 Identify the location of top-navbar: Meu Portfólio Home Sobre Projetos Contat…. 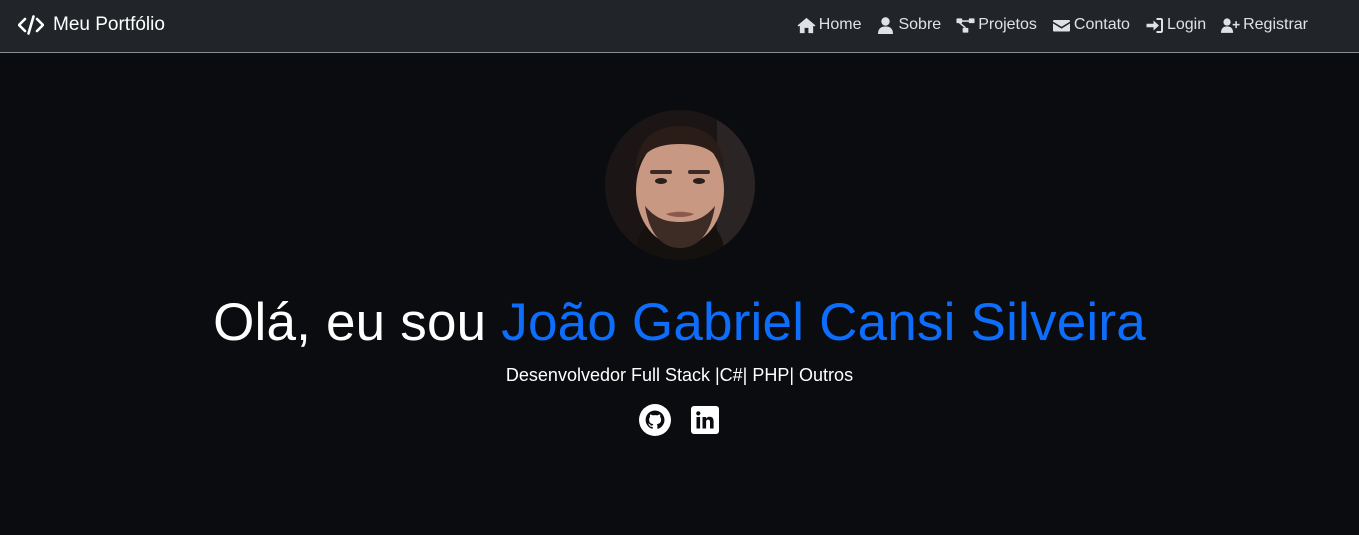
(679, 26).